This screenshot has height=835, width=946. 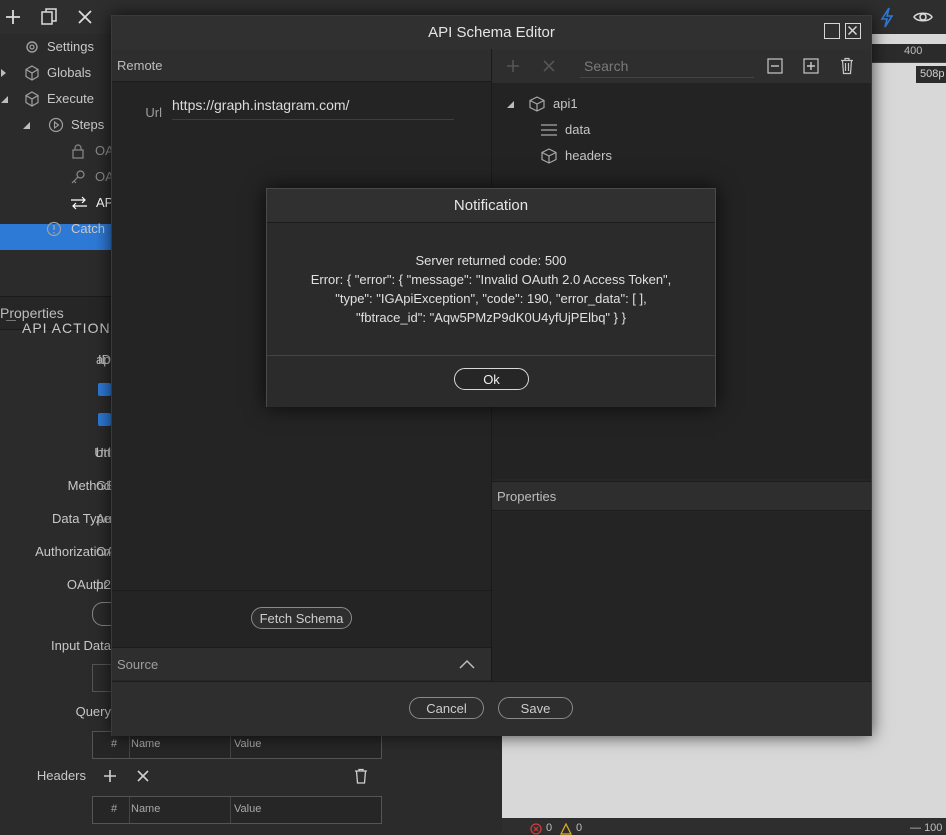 I want to click on warning-icon, so click(x=566, y=829).